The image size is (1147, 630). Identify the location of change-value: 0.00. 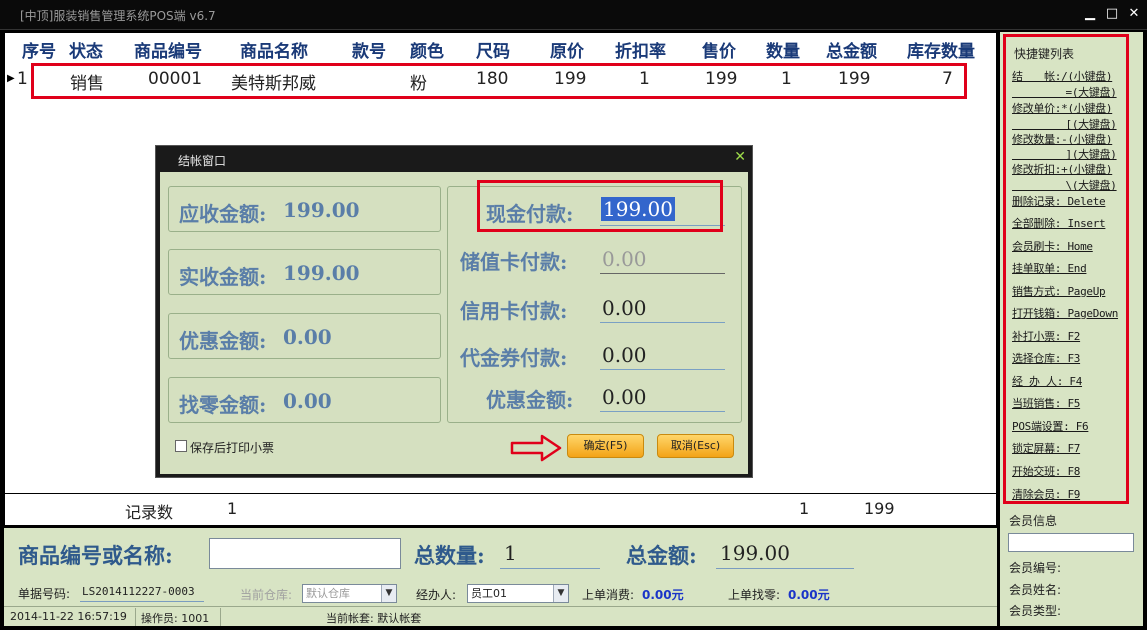
(307, 401).